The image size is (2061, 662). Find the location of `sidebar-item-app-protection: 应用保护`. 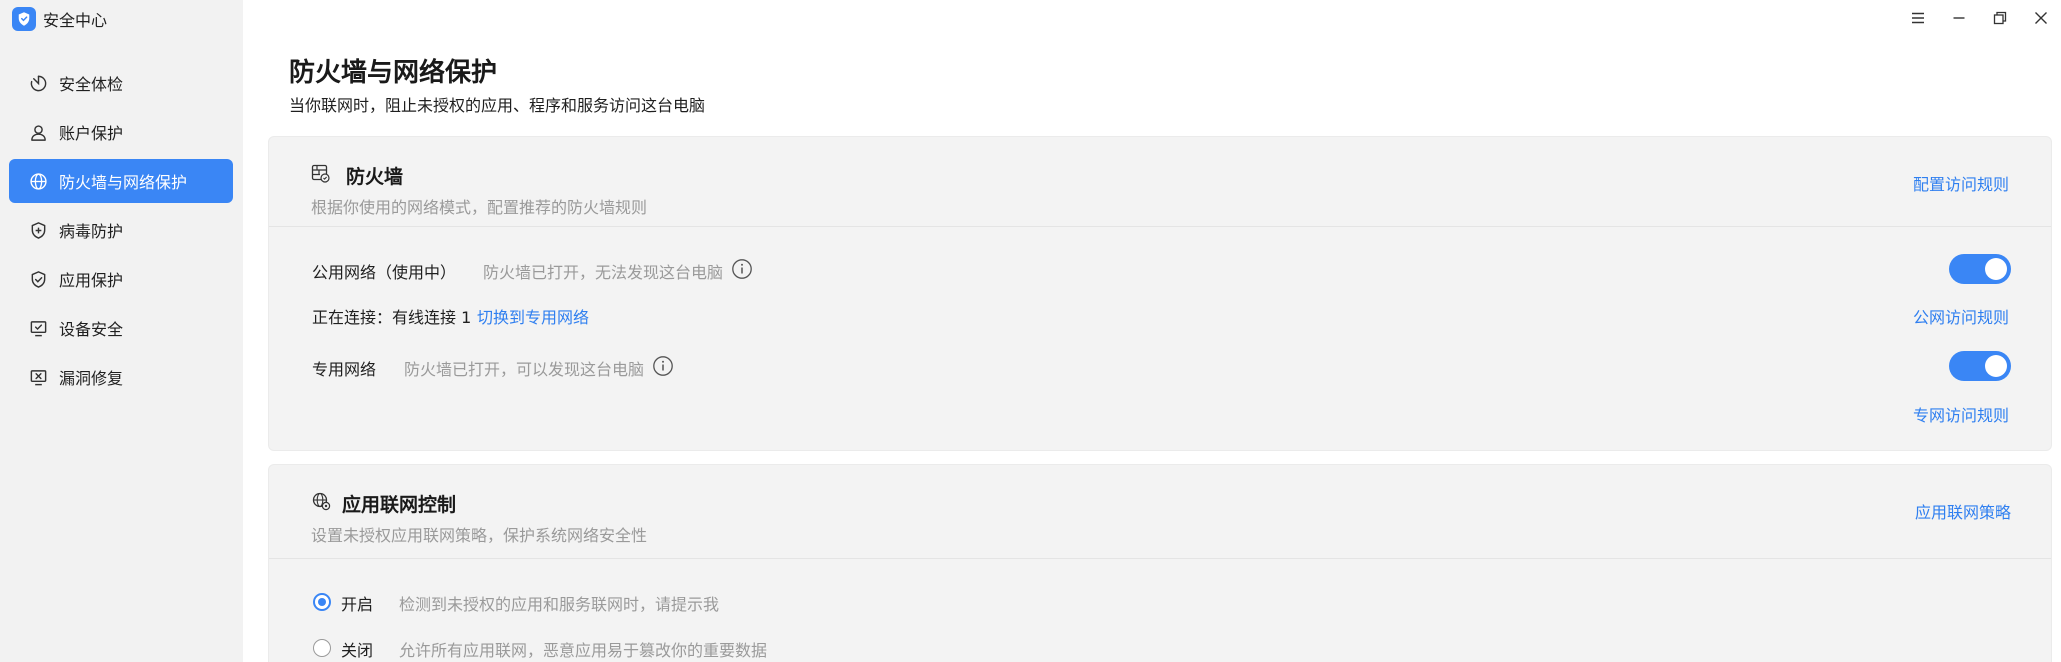

sidebar-item-app-protection: 应用保护 is located at coordinates (121, 279).